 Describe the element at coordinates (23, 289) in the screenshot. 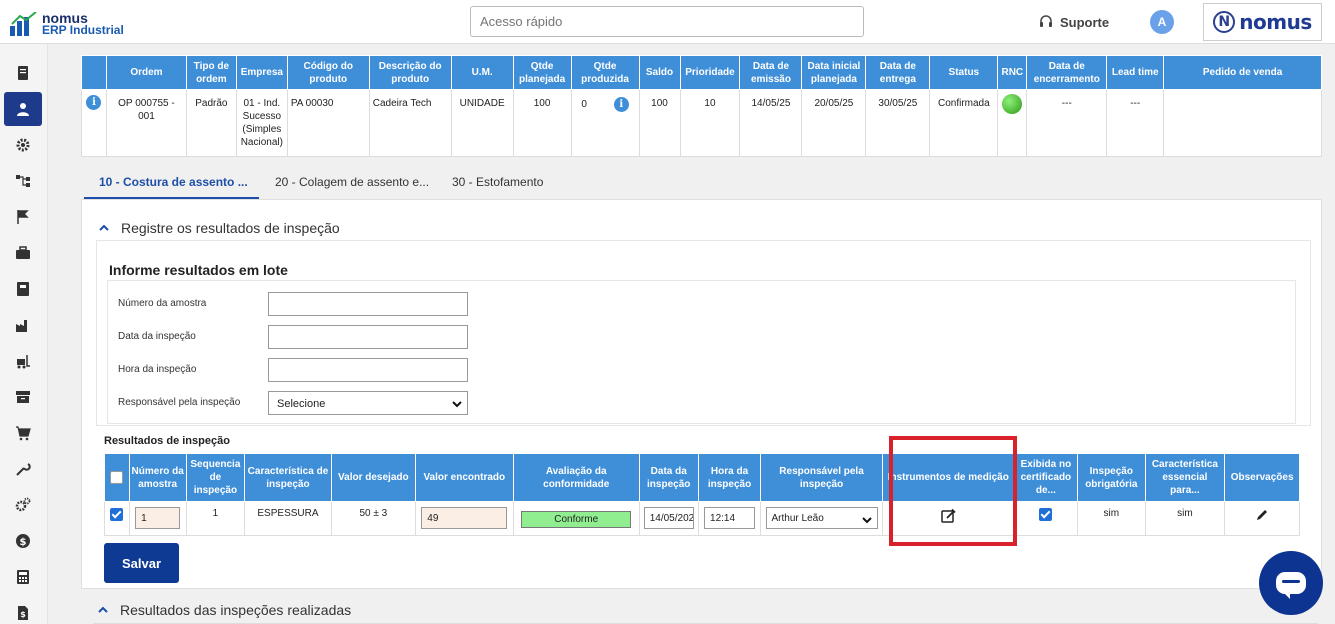

I see `sidebar-item-ledger` at that location.